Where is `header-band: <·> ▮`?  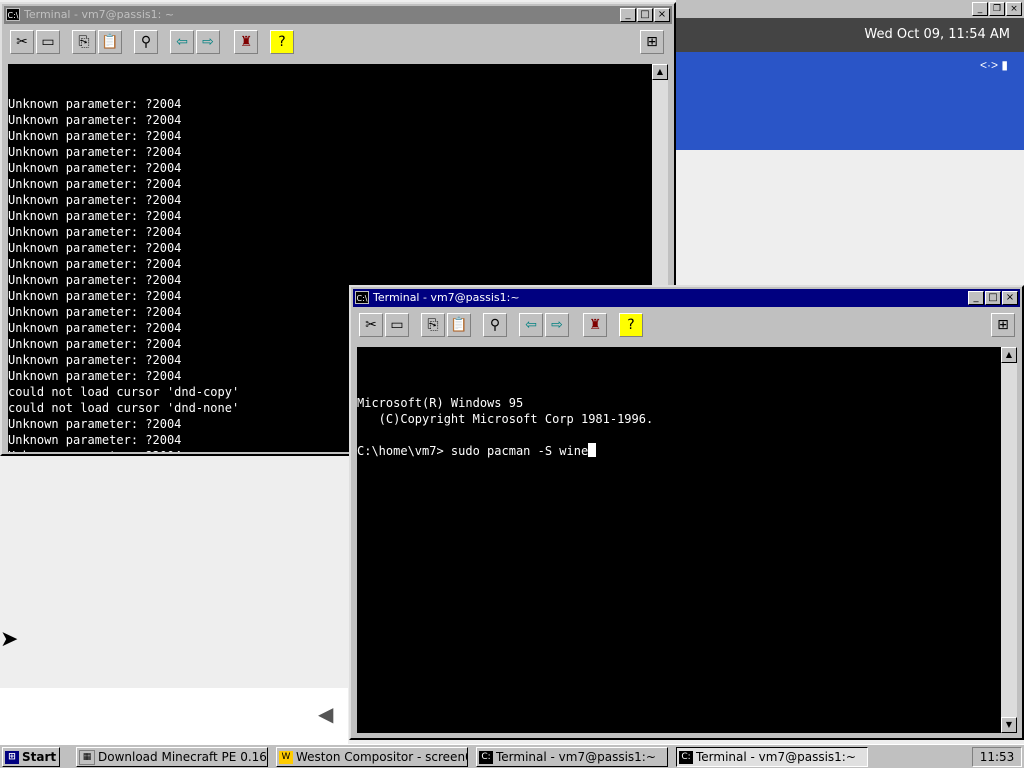
header-band: <·> ▮ is located at coordinates (850, 101).